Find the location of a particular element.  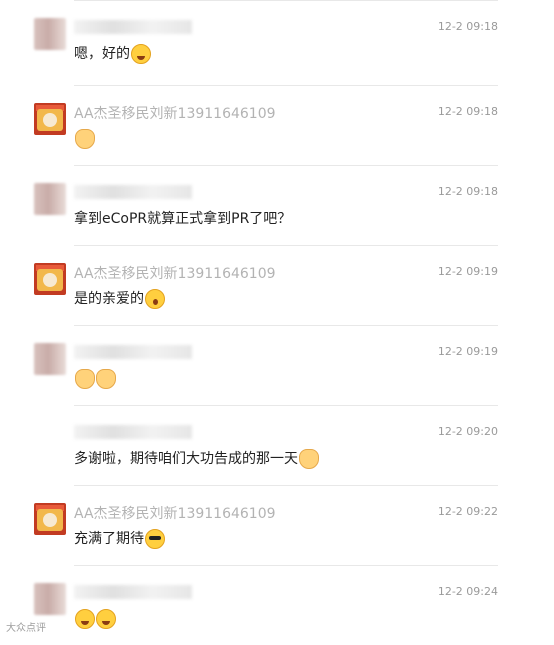

cool-emoji-icon is located at coordinates (155, 539).